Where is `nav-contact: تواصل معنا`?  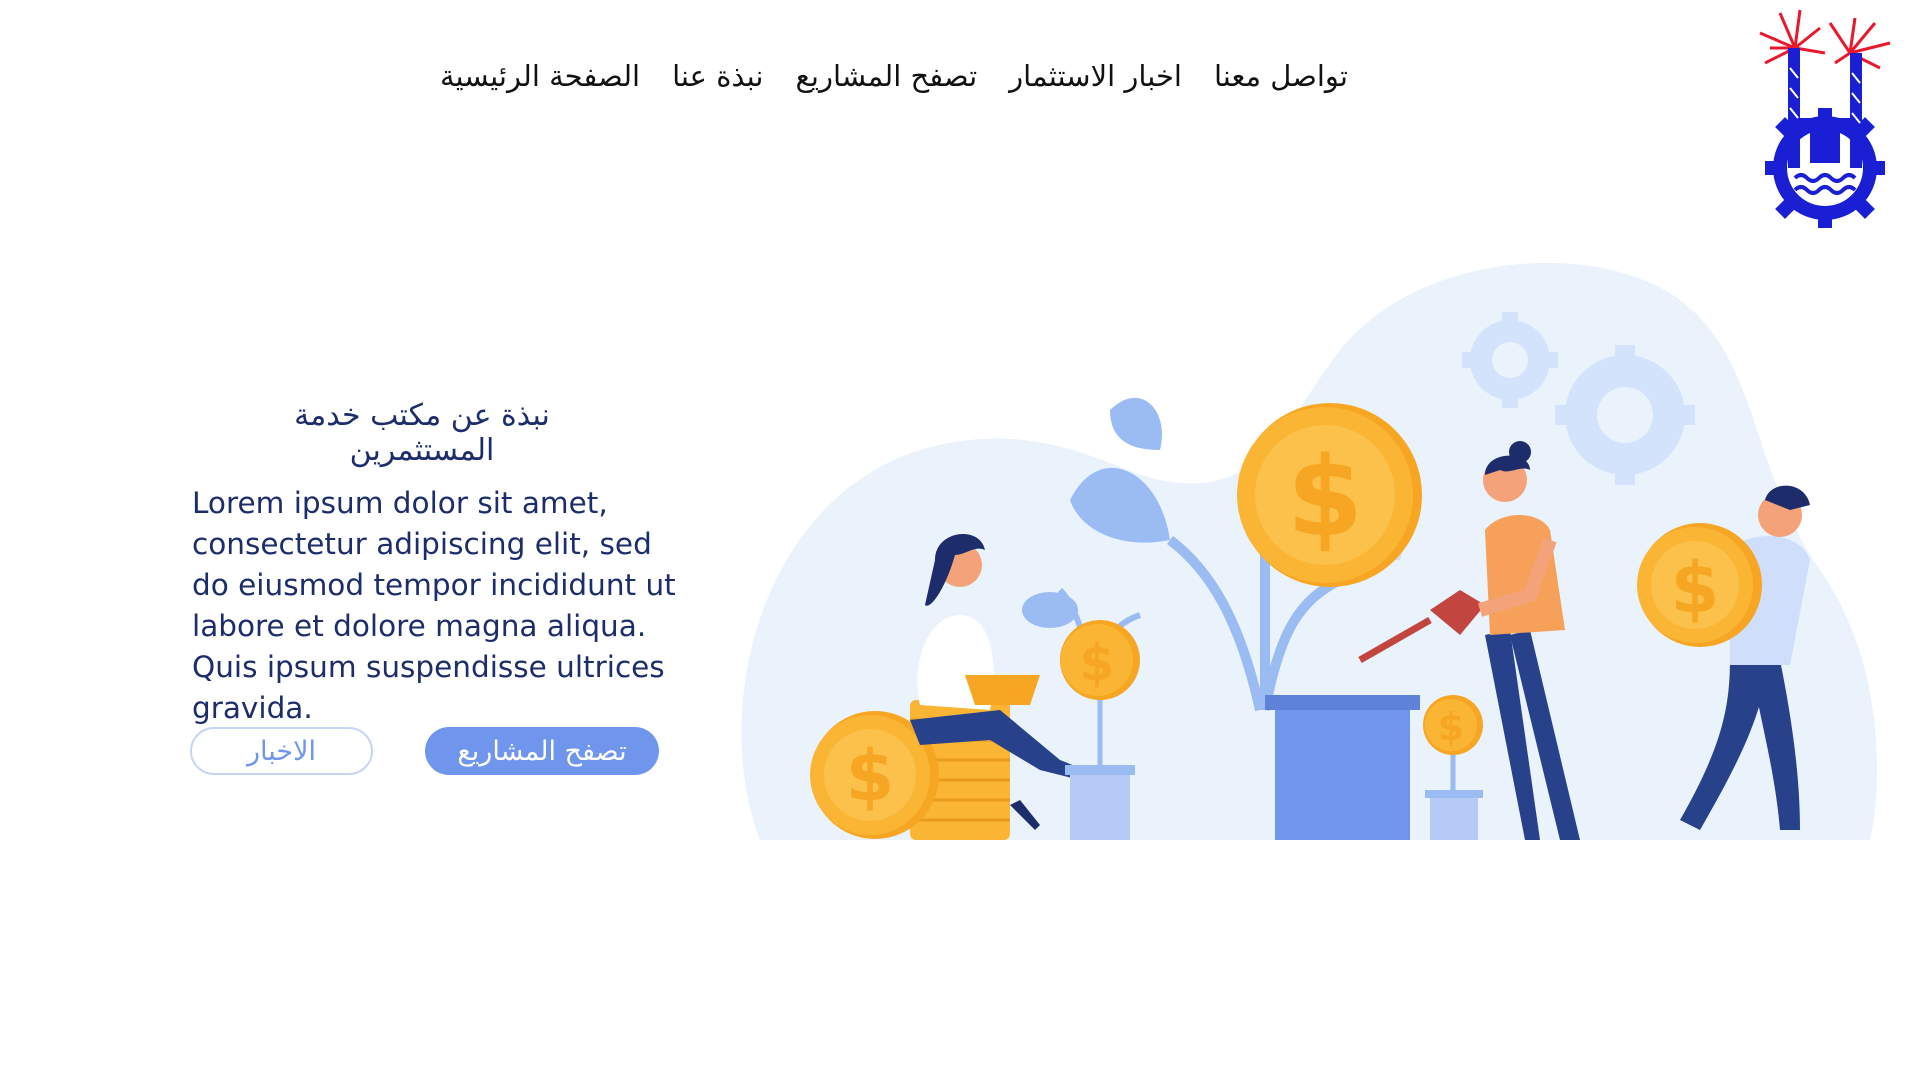 nav-contact: تواصل معنا is located at coordinates (1281, 76).